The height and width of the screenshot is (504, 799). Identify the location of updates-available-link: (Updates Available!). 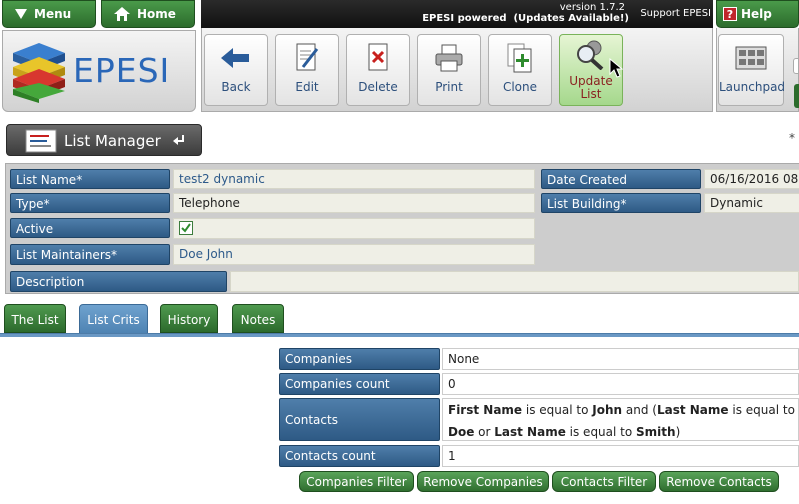
(571, 18).